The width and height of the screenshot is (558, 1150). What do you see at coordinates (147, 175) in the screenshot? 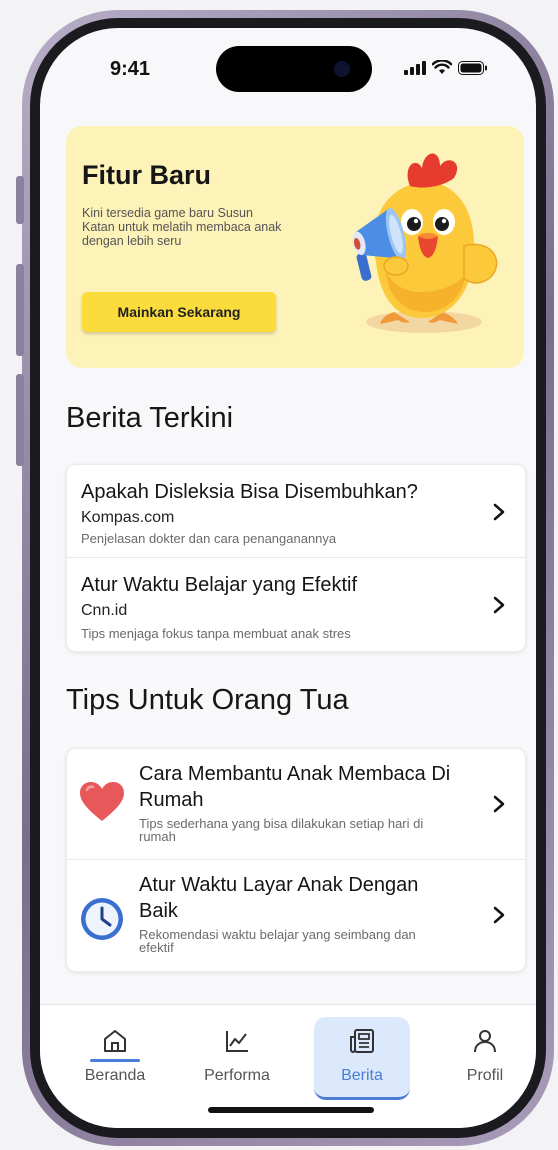
I see `banner-title: Fitur Baru` at bounding box center [147, 175].